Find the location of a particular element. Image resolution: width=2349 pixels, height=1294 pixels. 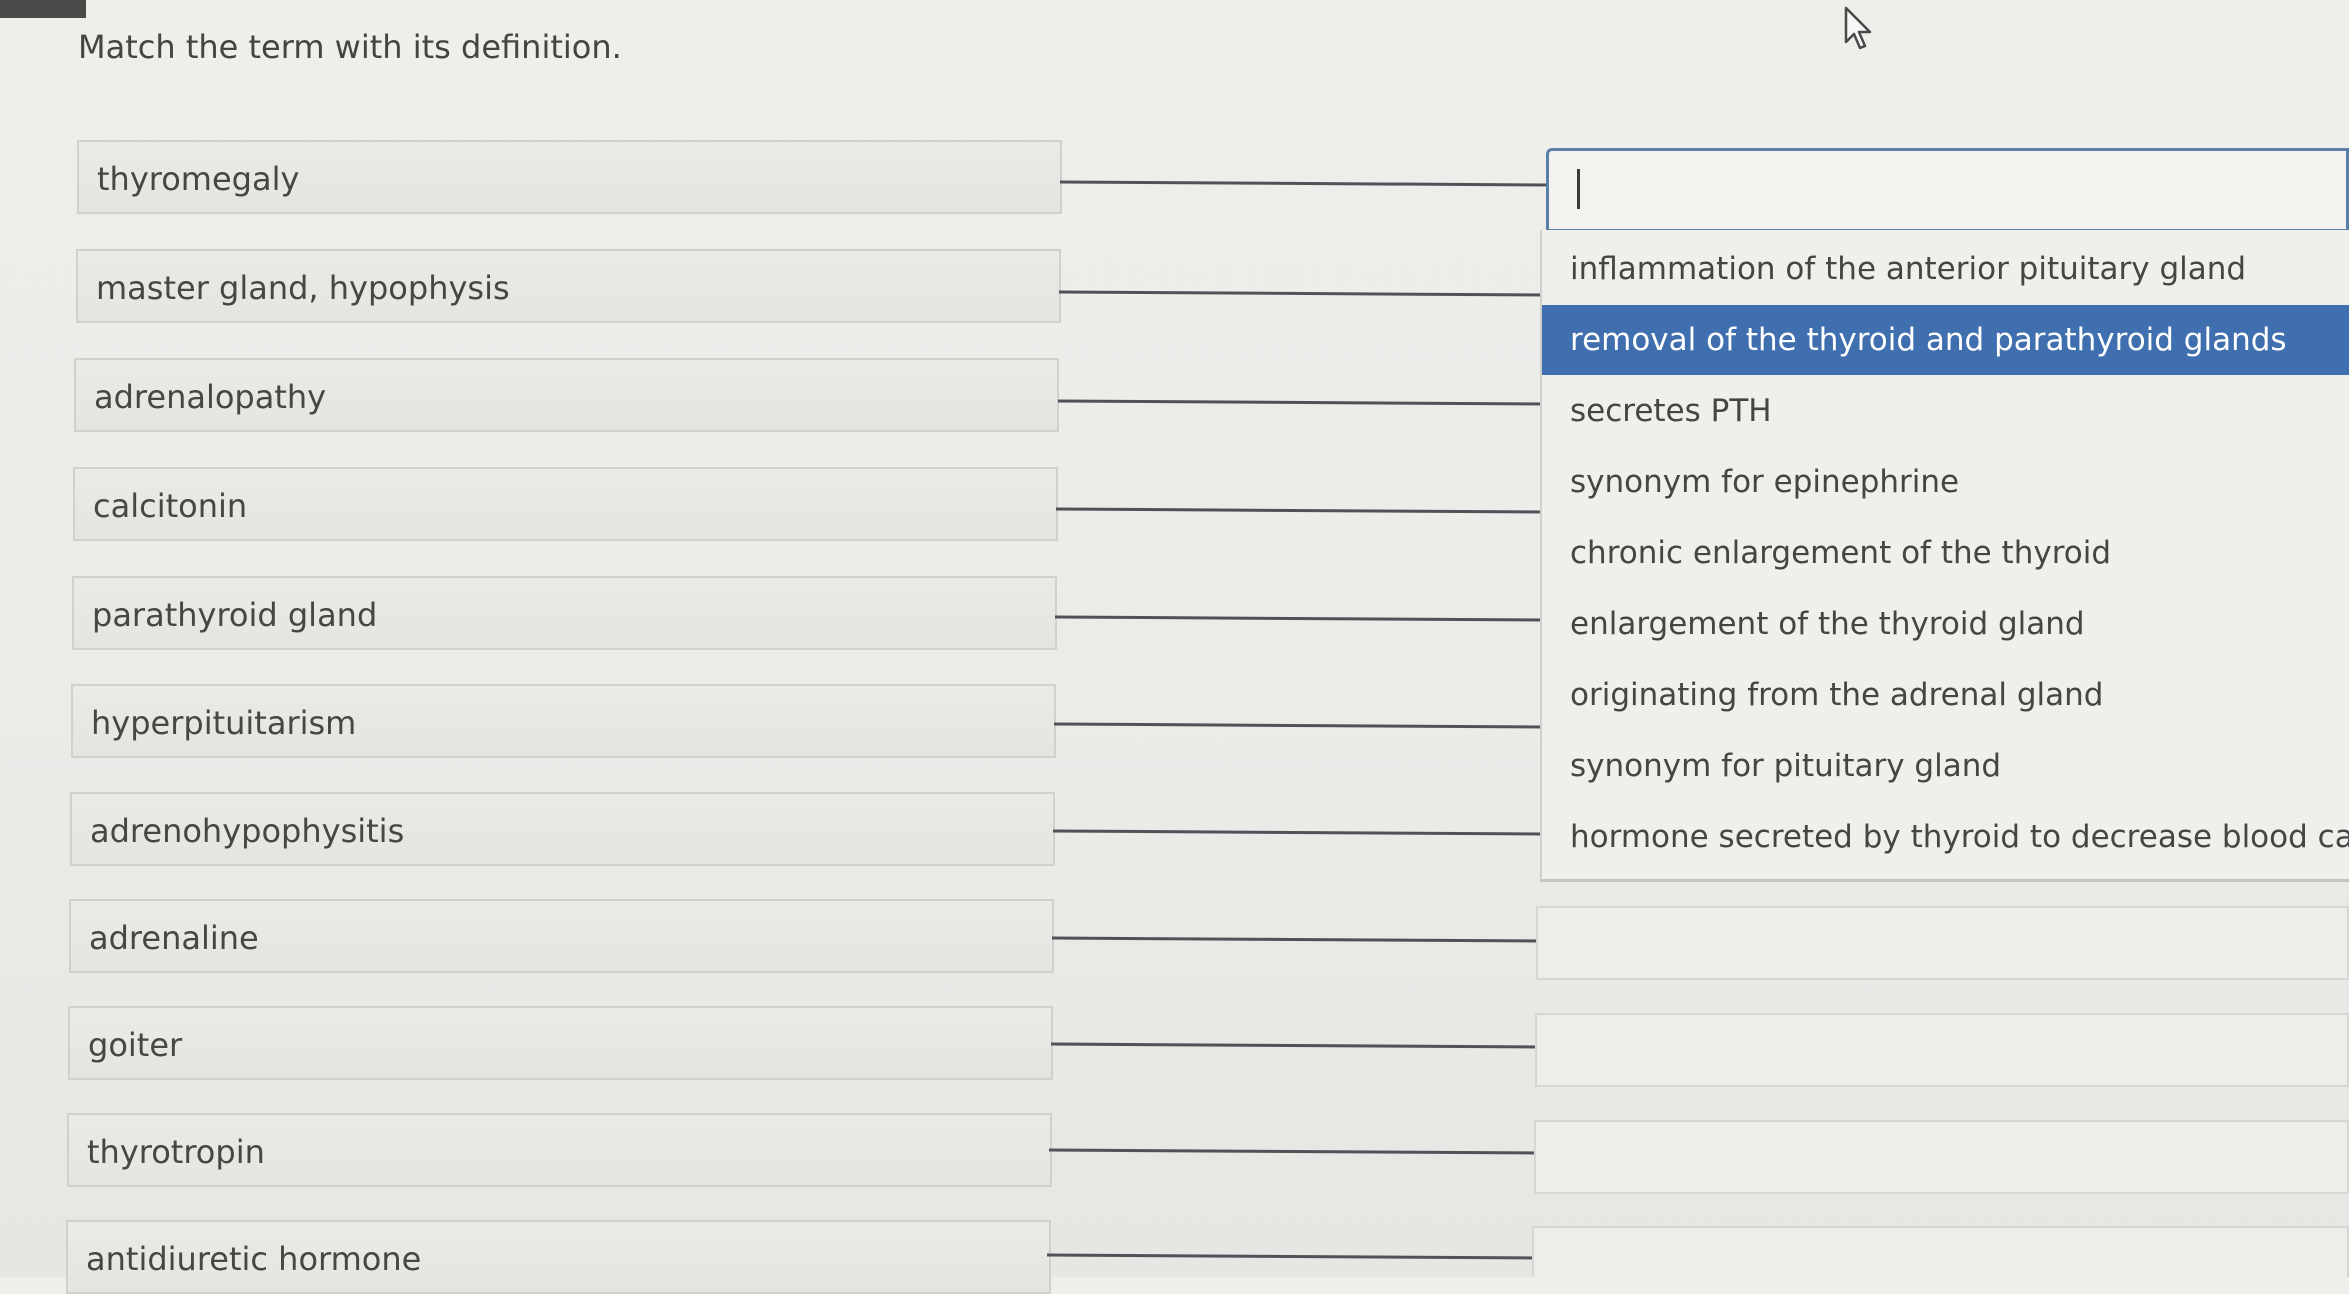

term-box-antidiuretic-hormone: antidiuretic hormone is located at coordinates (558, 1257).